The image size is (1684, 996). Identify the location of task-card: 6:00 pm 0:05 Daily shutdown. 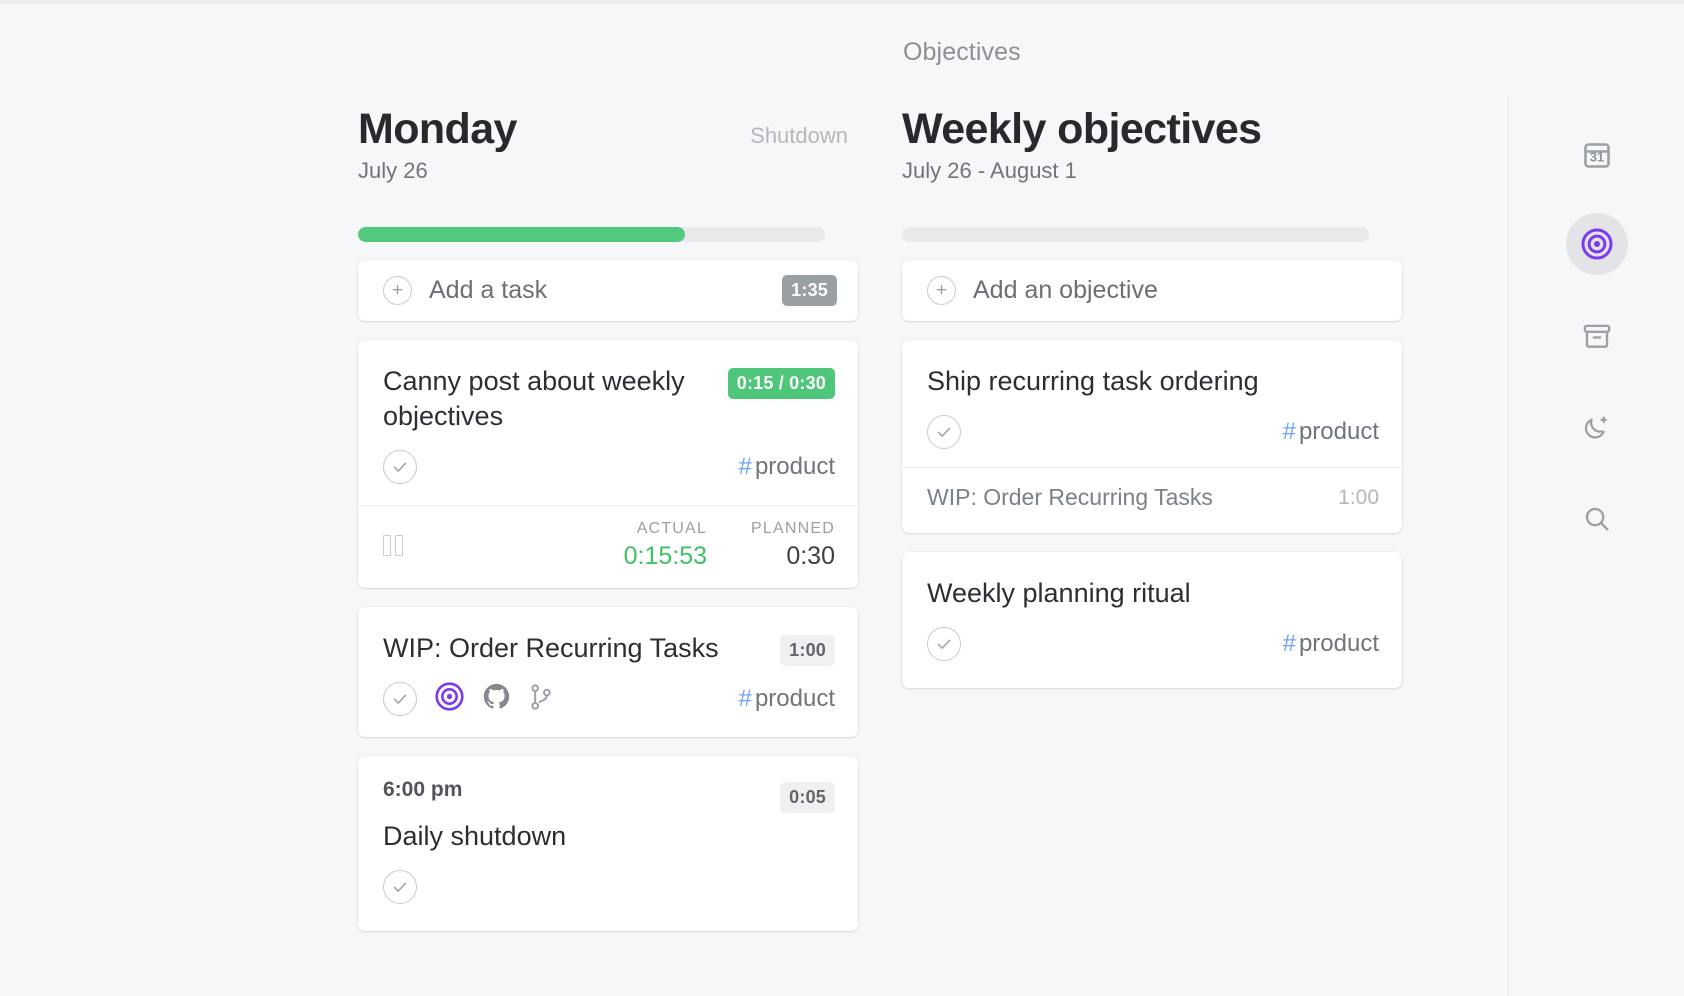
(608, 844).